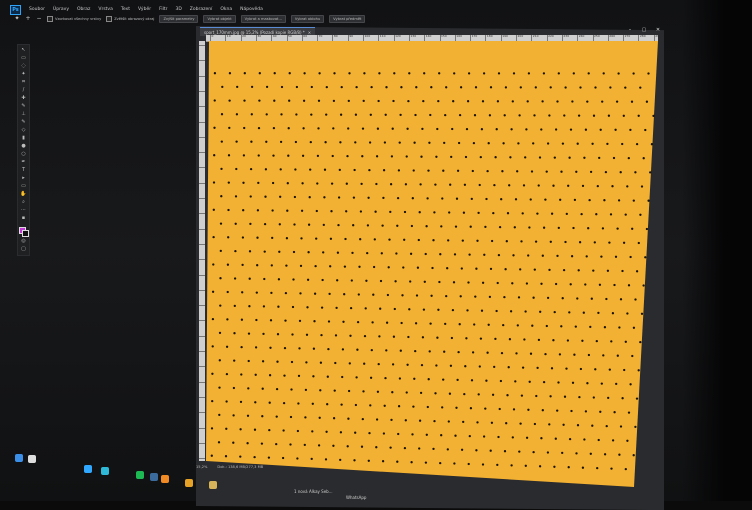 The image size is (752, 510). Describe the element at coordinates (23, 210) in the screenshot. I see `more-tools-icon: ⋯` at that location.